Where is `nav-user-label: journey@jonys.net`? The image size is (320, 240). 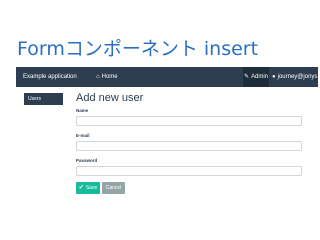
nav-user-label: journey@jonys.net is located at coordinates (298, 77).